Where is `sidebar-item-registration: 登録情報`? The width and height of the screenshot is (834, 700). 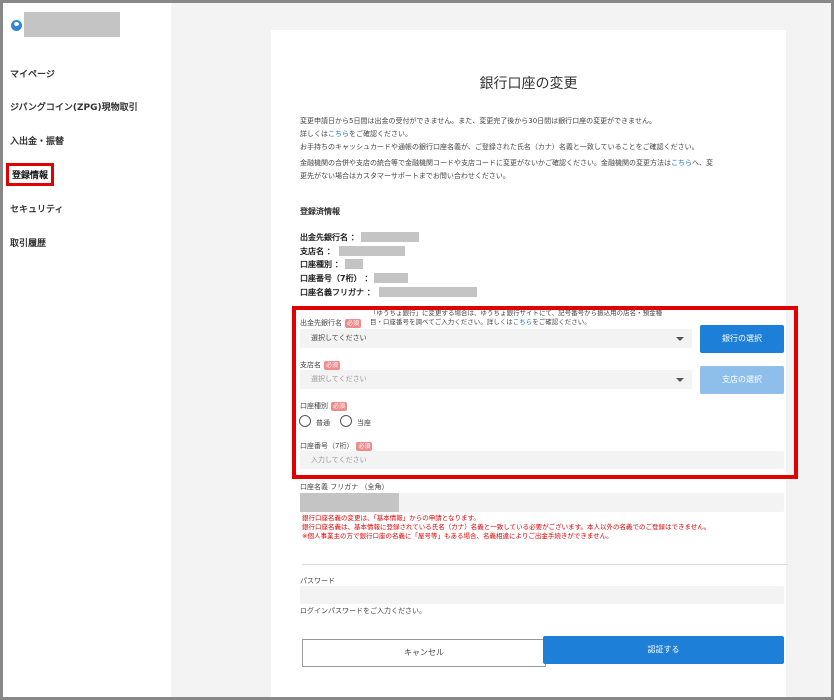
sidebar-item-registration: 登録情報 is located at coordinates (30, 174).